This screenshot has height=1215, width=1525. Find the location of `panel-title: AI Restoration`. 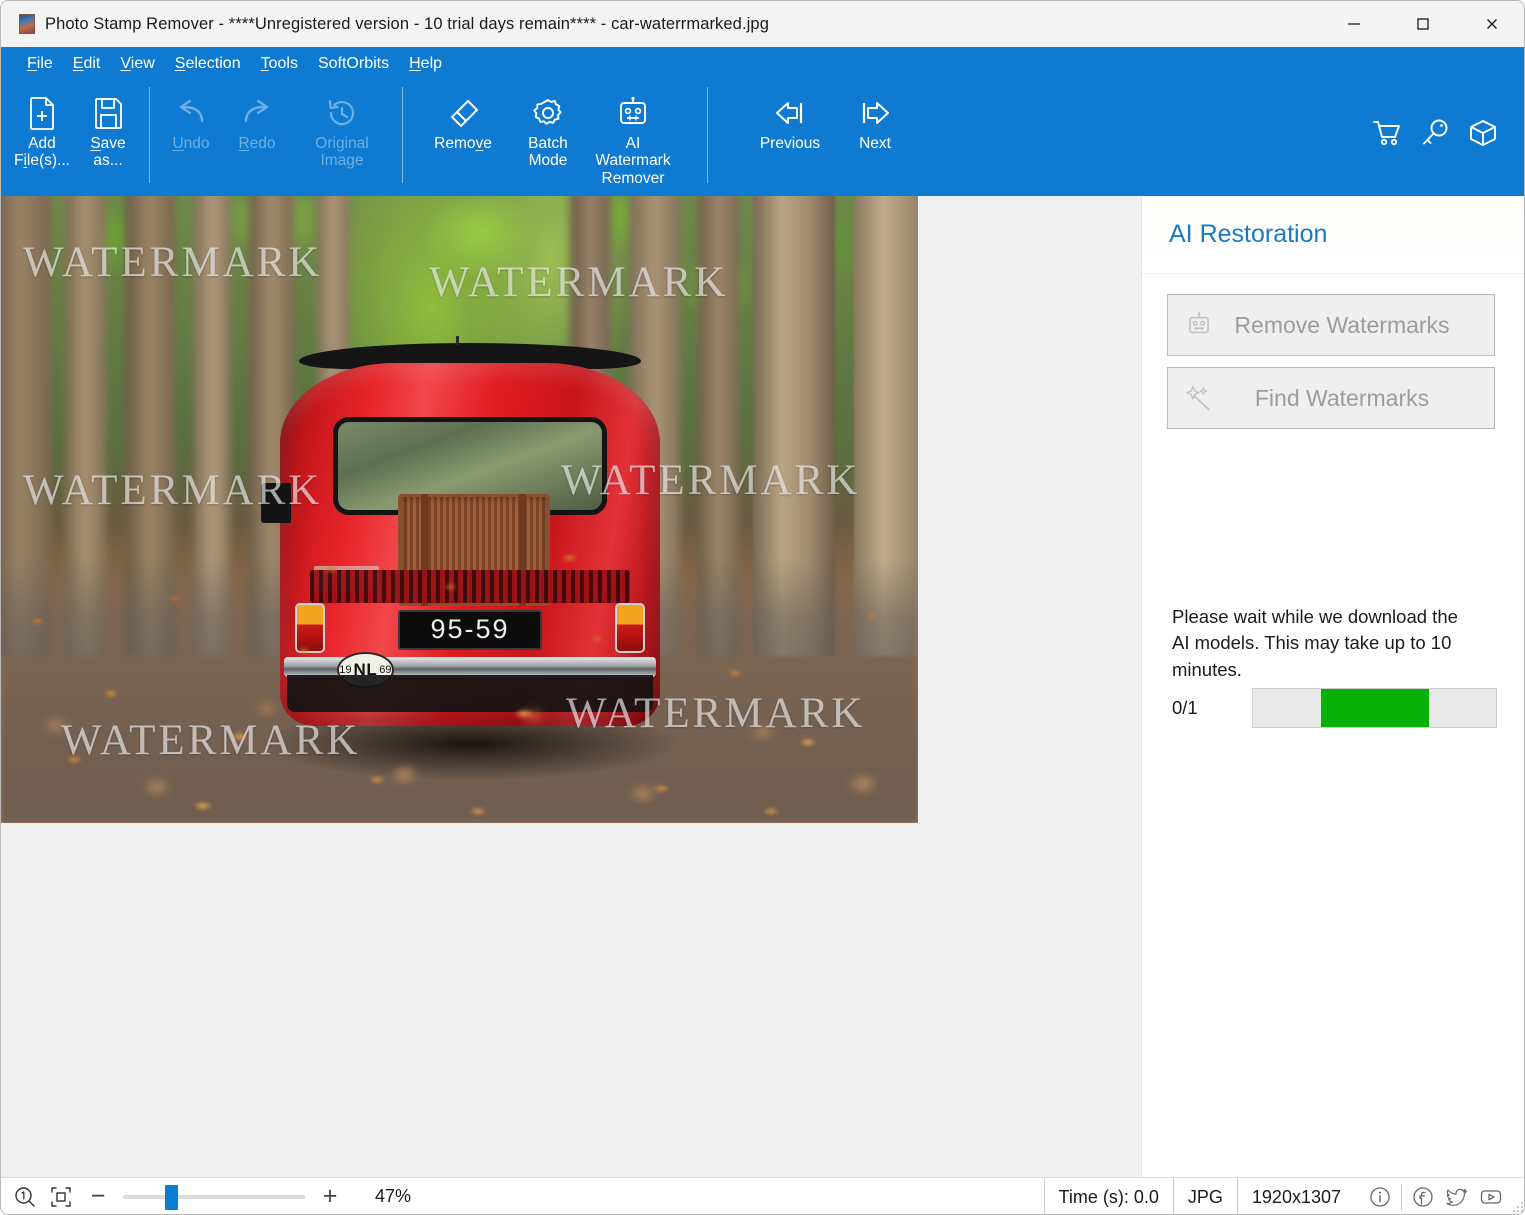

panel-title: AI Restoration is located at coordinates (1248, 234).